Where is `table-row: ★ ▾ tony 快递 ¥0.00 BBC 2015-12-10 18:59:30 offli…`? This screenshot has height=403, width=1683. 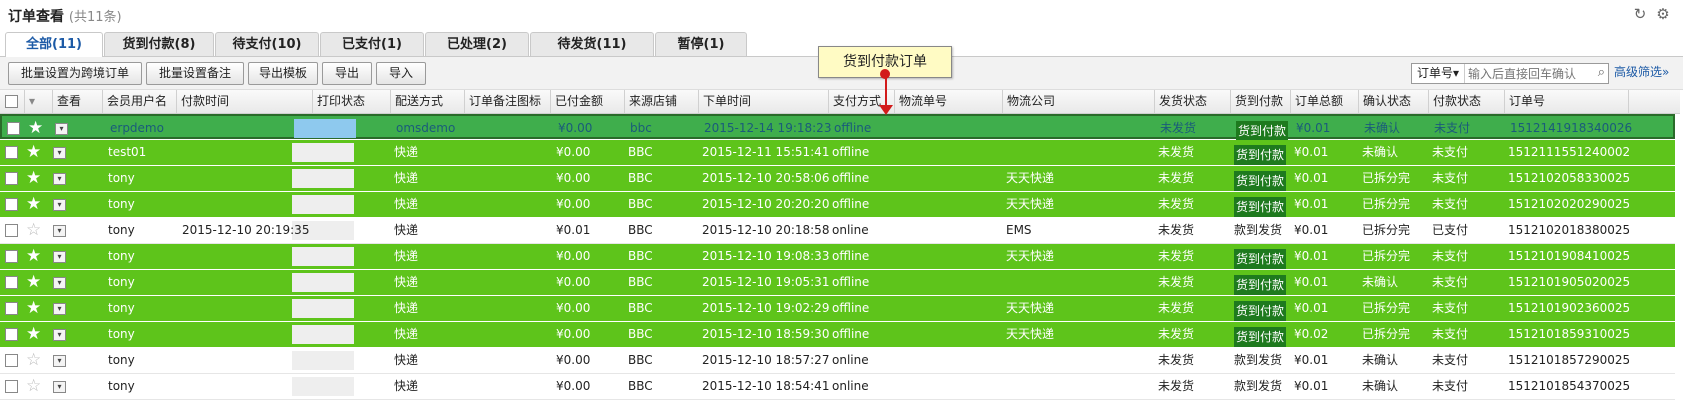
table-row: ★ ▾ tony 快递 ¥0.00 BBC 2015-12-10 18:59:30 offli… is located at coordinates (837, 335).